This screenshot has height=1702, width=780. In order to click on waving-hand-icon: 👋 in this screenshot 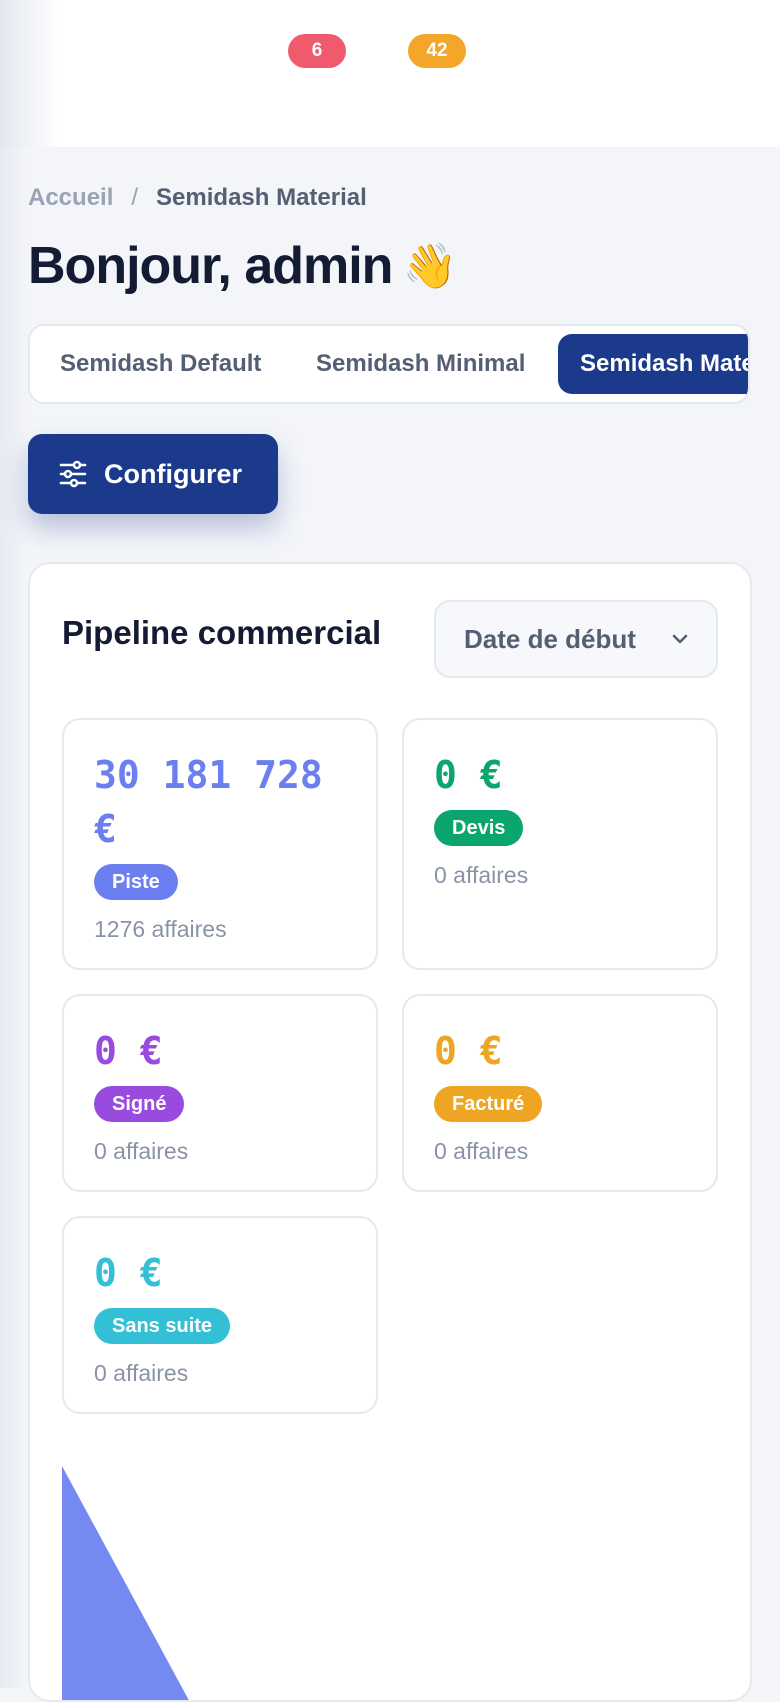, I will do `click(429, 266)`.